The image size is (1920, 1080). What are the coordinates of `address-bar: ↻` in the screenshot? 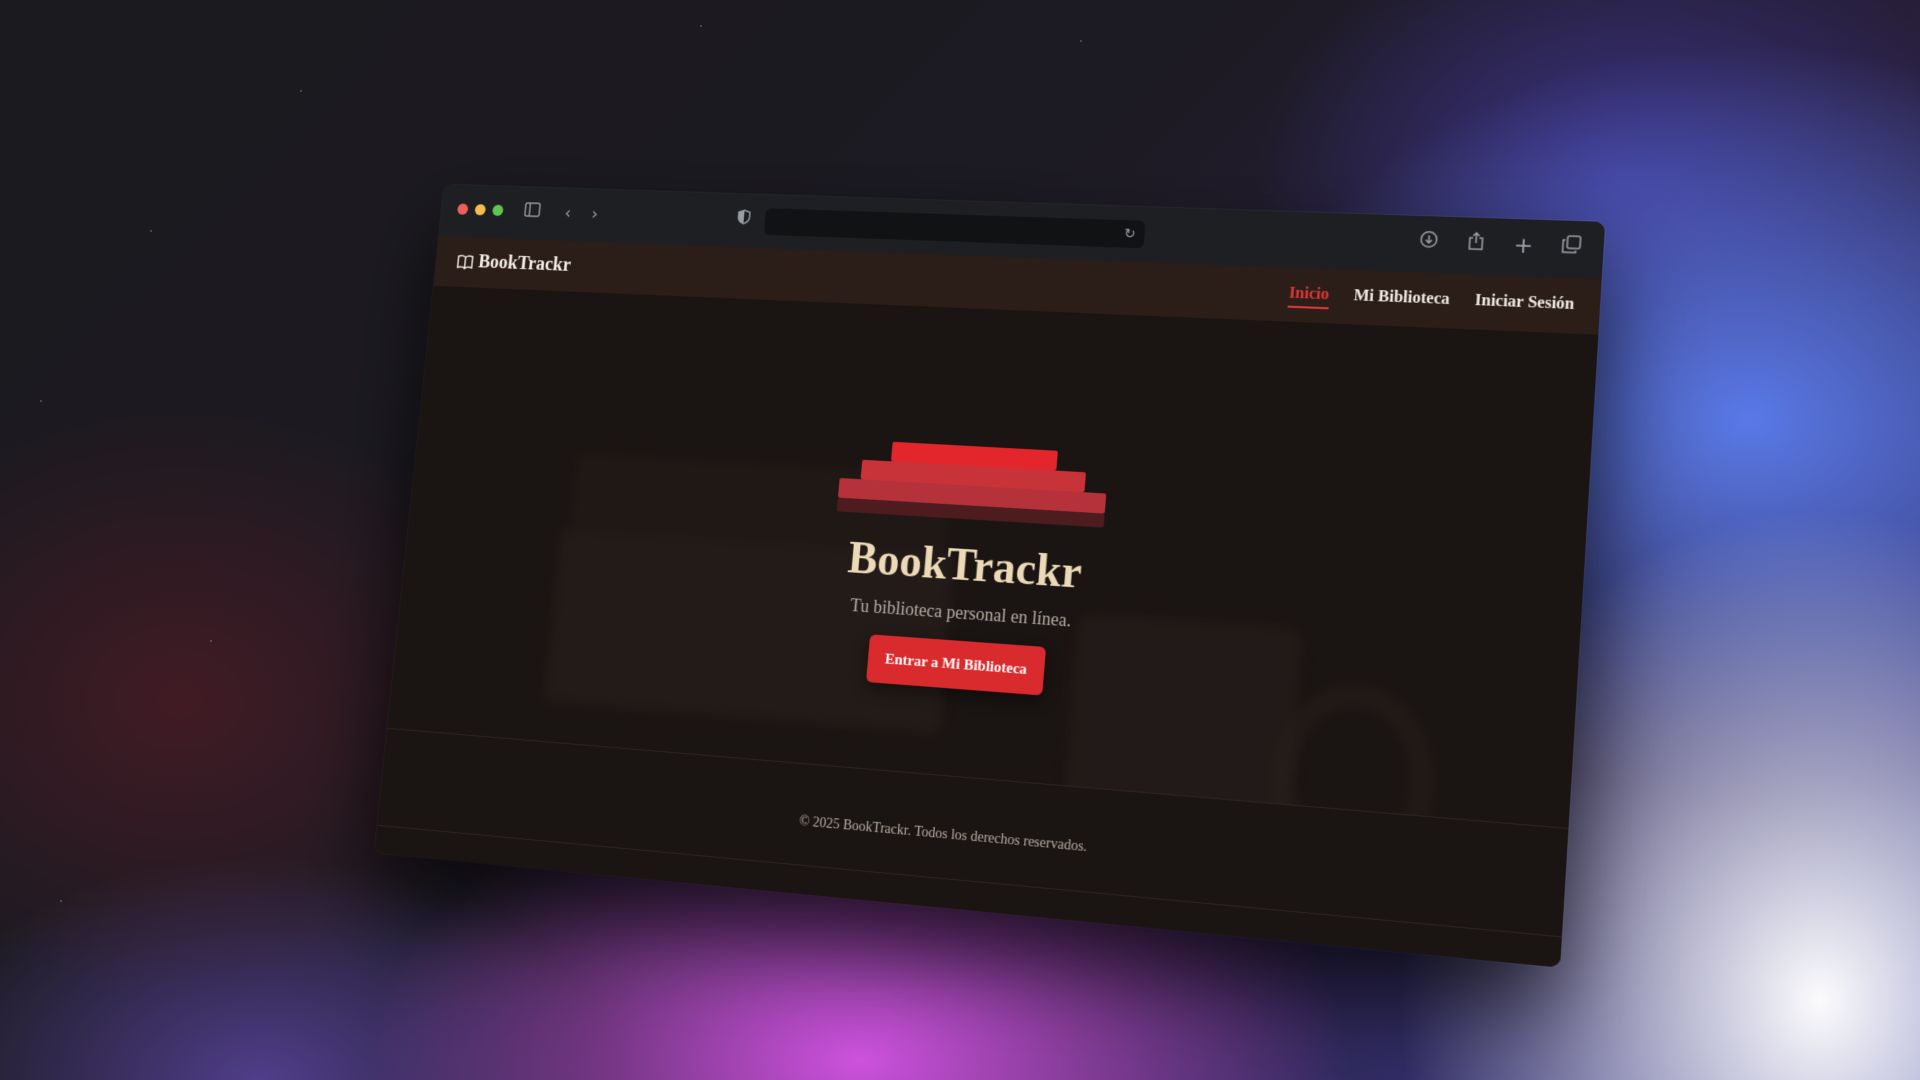 It's located at (954, 228).